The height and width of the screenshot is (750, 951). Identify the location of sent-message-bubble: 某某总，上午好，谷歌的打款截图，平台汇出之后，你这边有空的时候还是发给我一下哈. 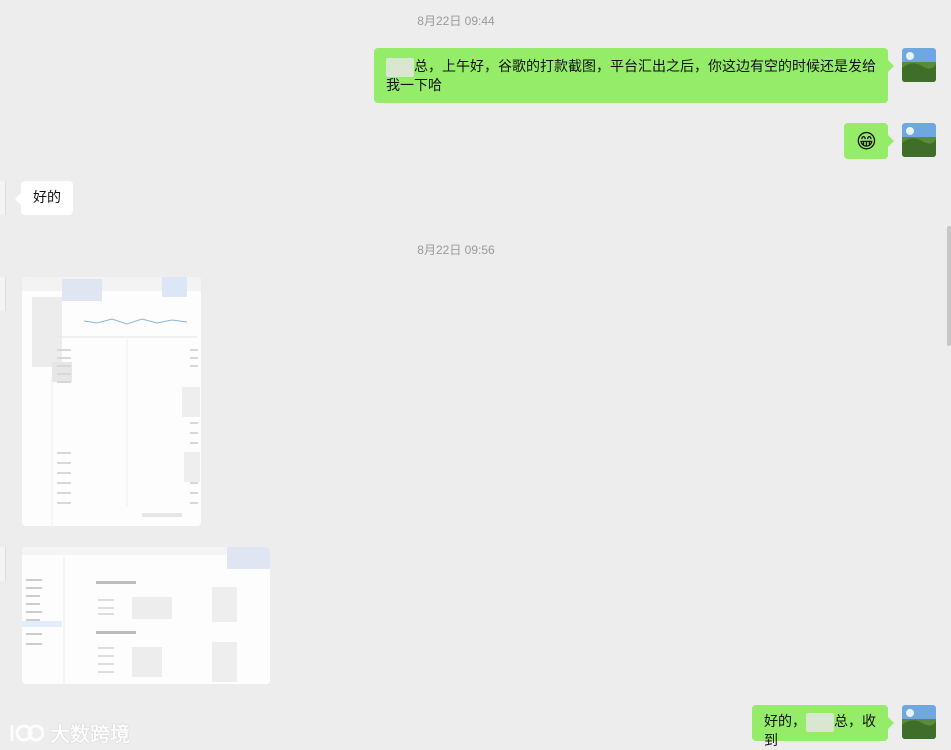
(631, 75).